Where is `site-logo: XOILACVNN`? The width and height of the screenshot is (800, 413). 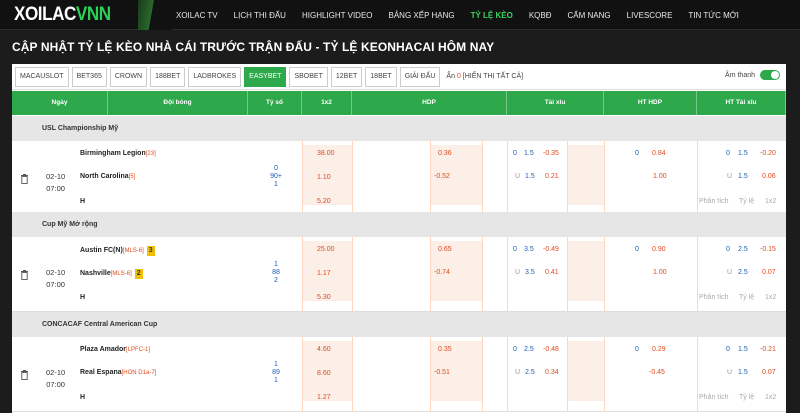
site-logo: XOILACVNN is located at coordinates (62, 15).